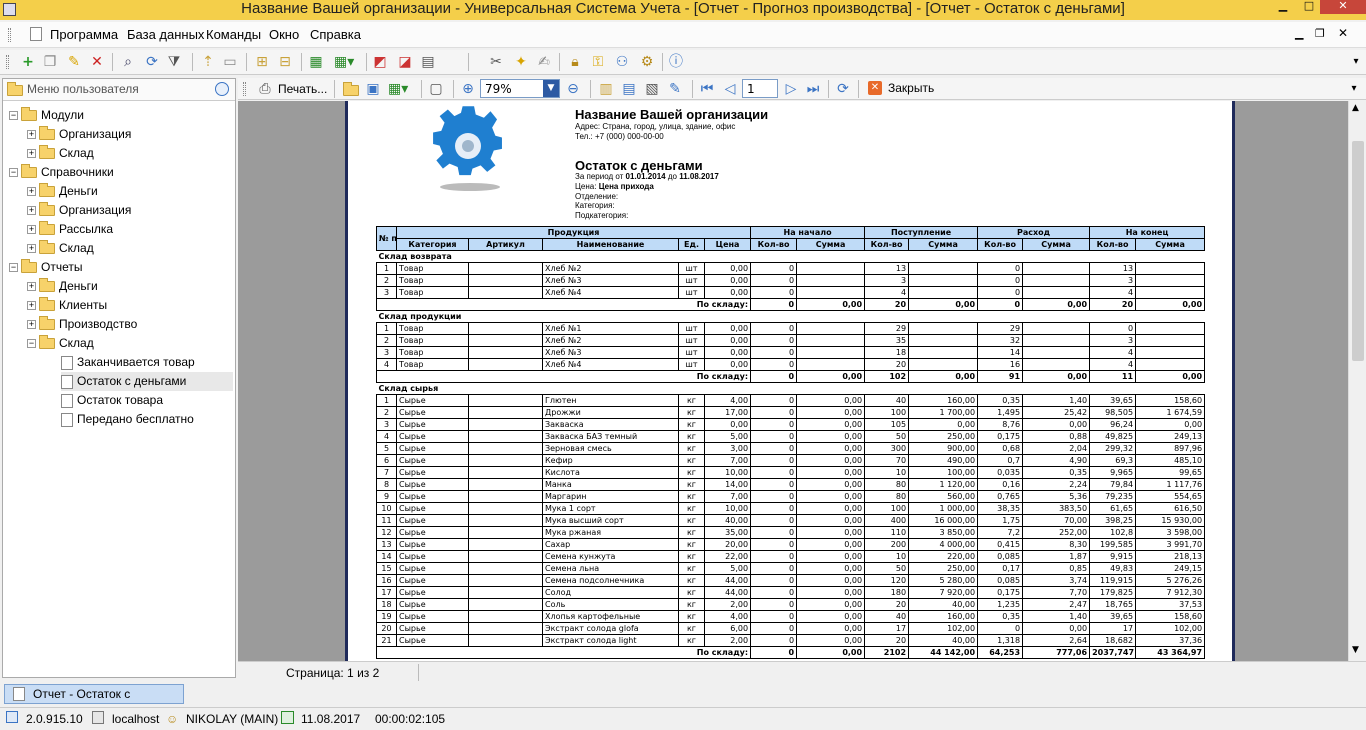 The width and height of the screenshot is (1366, 730). What do you see at coordinates (265, 89) in the screenshot?
I see `print-icon: ⎙` at bounding box center [265, 89].